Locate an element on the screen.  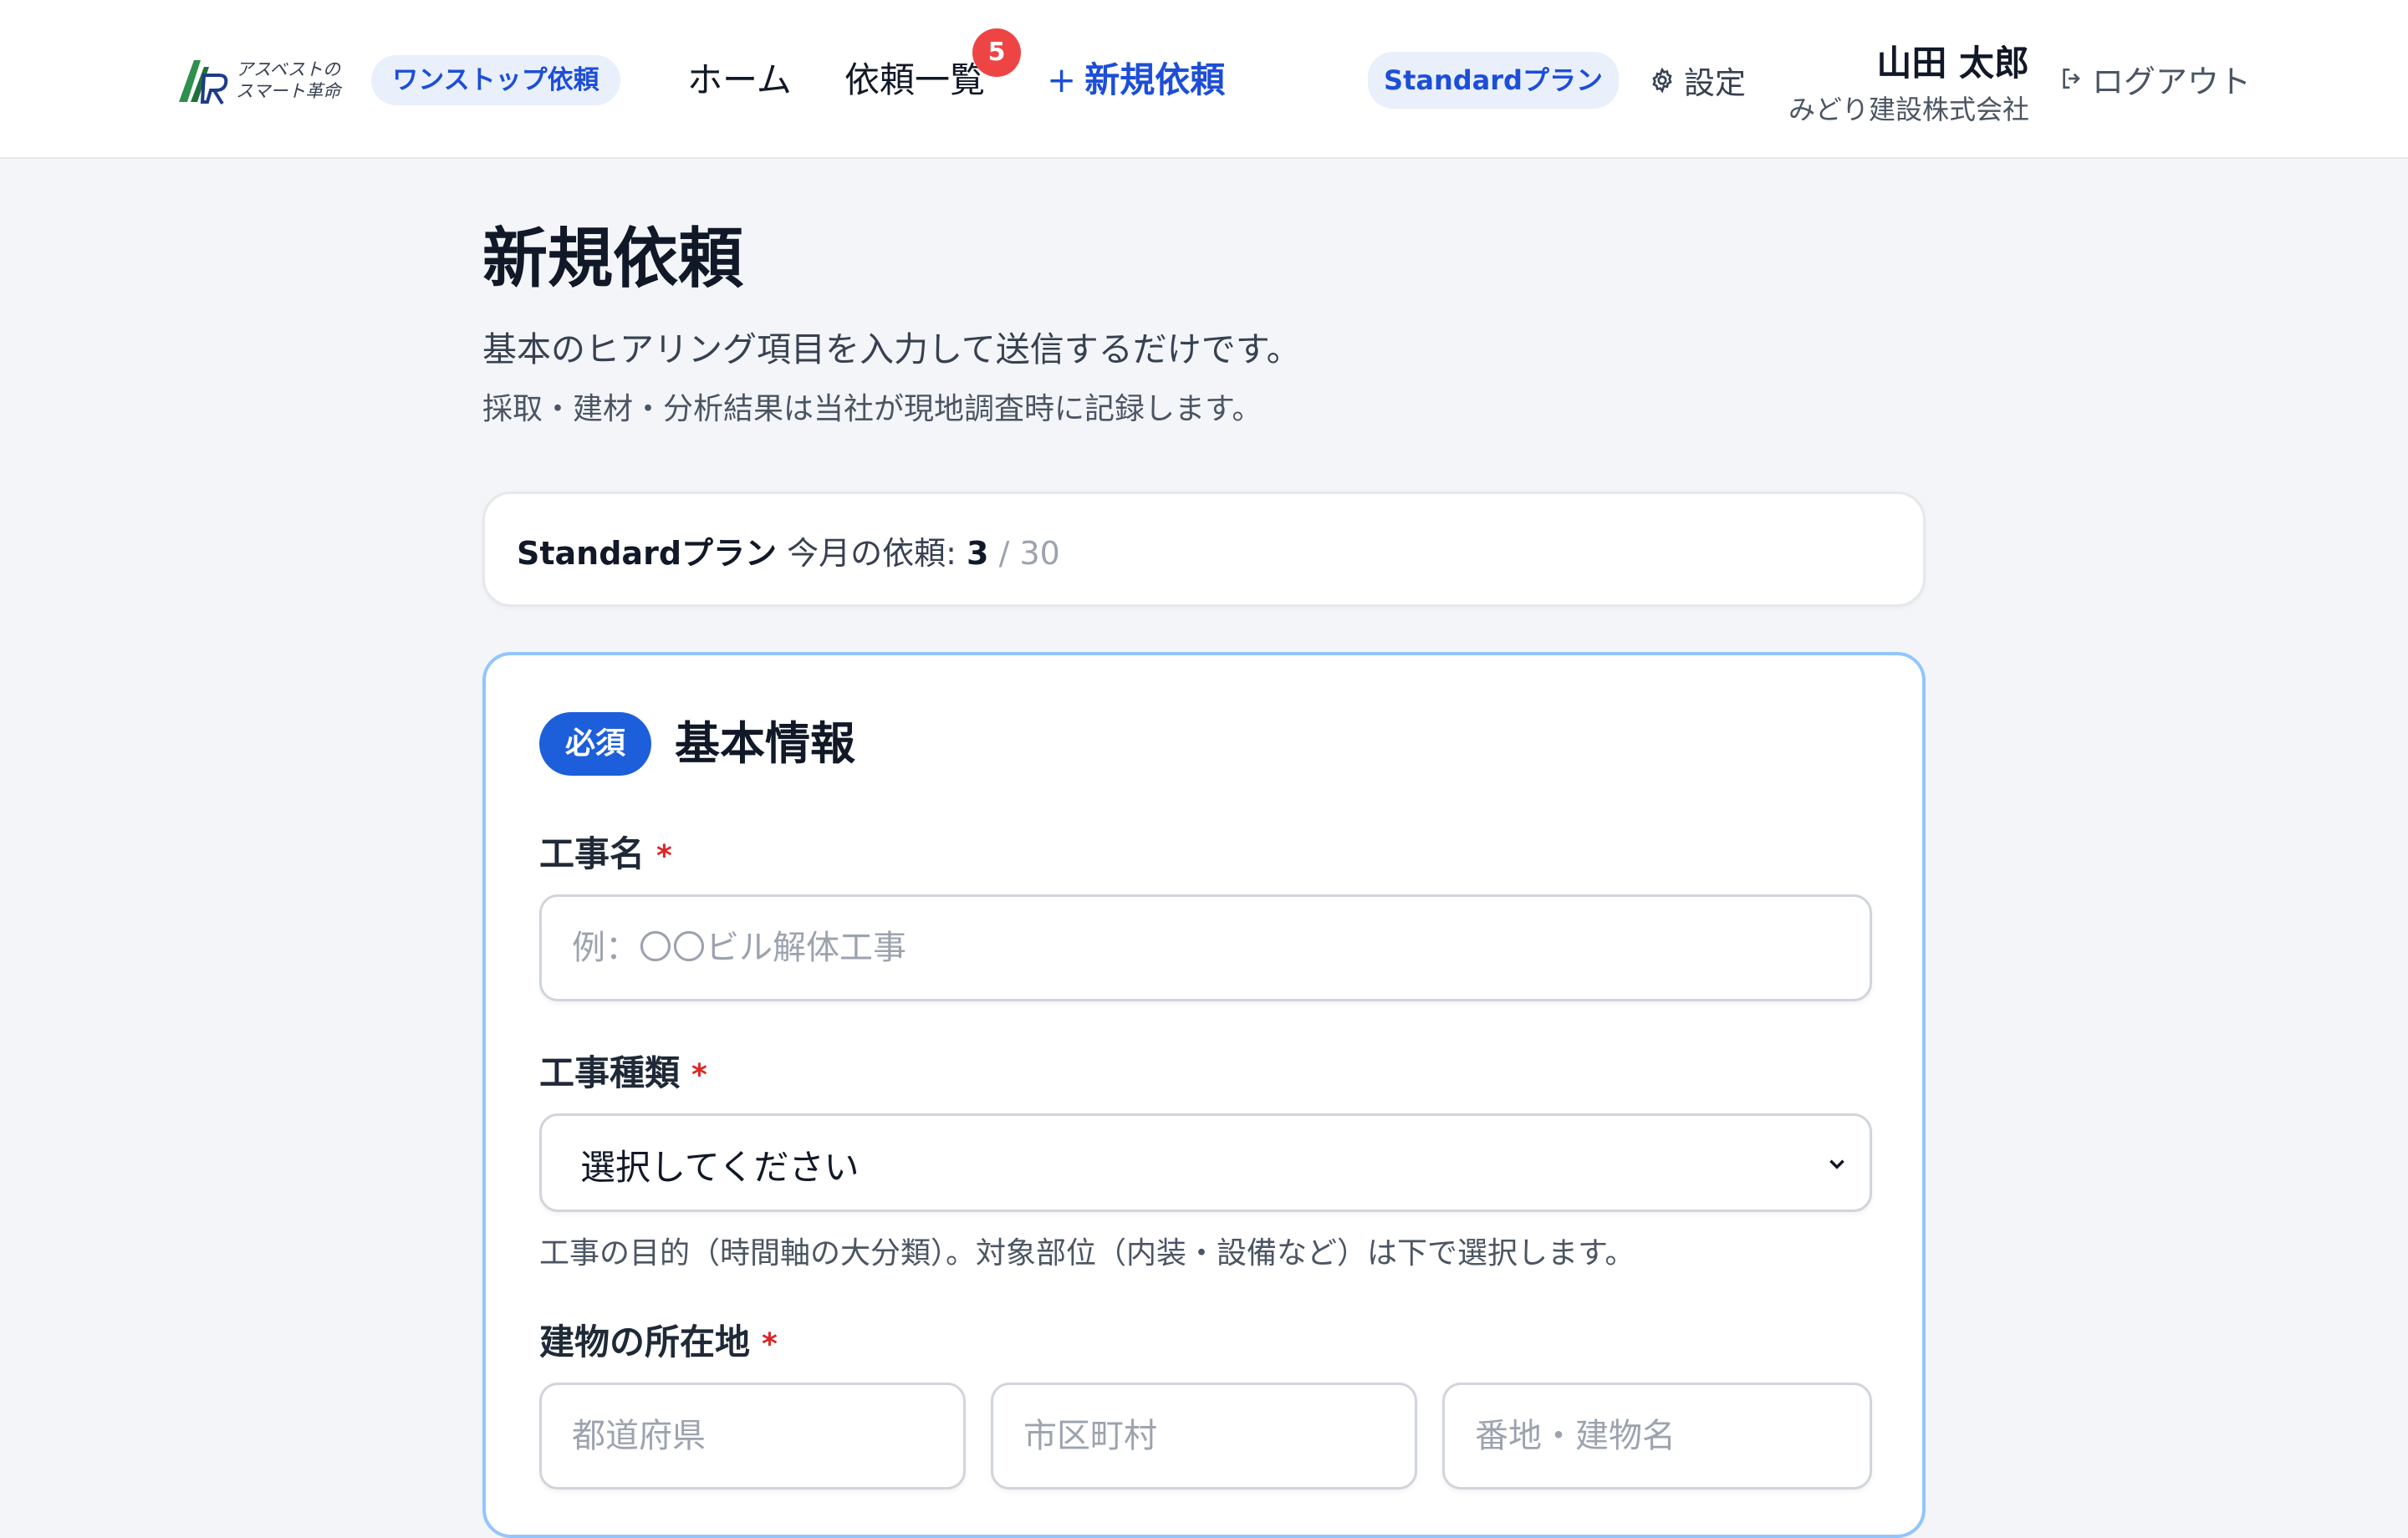
logo-text-line1: アスベストの is located at coordinates (288, 69).